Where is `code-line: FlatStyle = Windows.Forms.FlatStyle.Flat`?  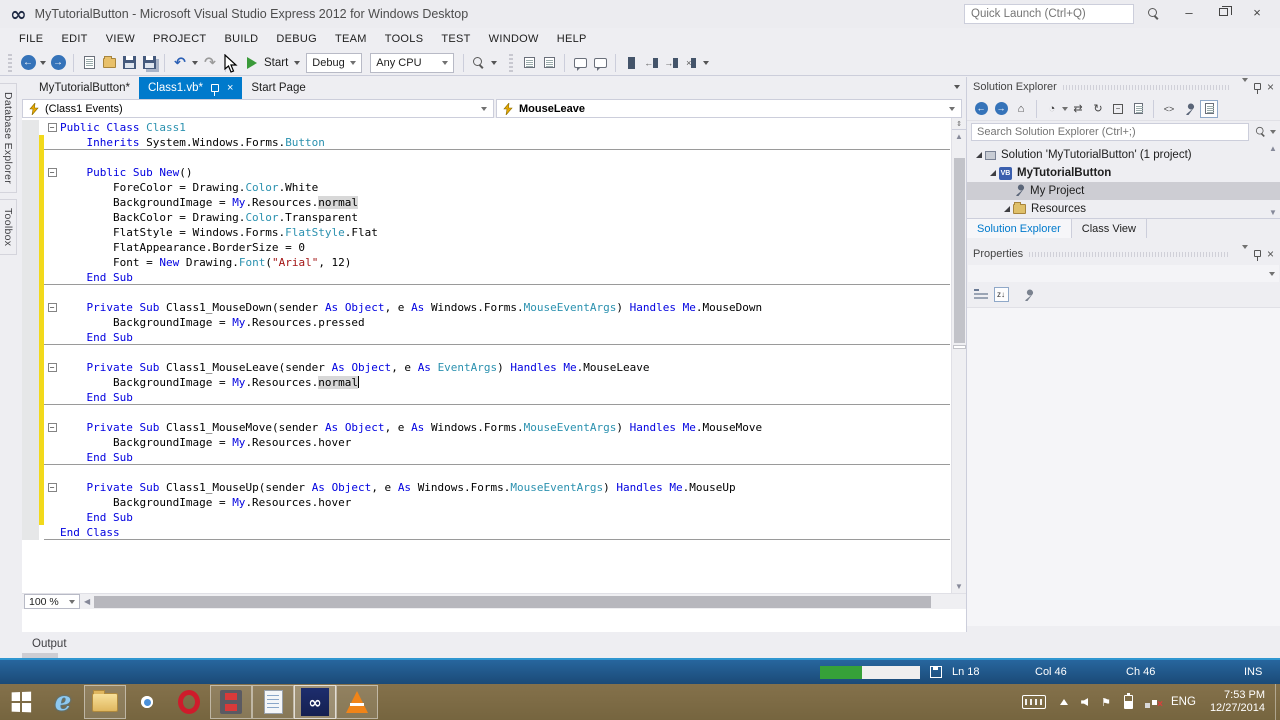 code-line: FlatStyle = Windows.Forms.FlatStyle.Flat is located at coordinates (486, 232).